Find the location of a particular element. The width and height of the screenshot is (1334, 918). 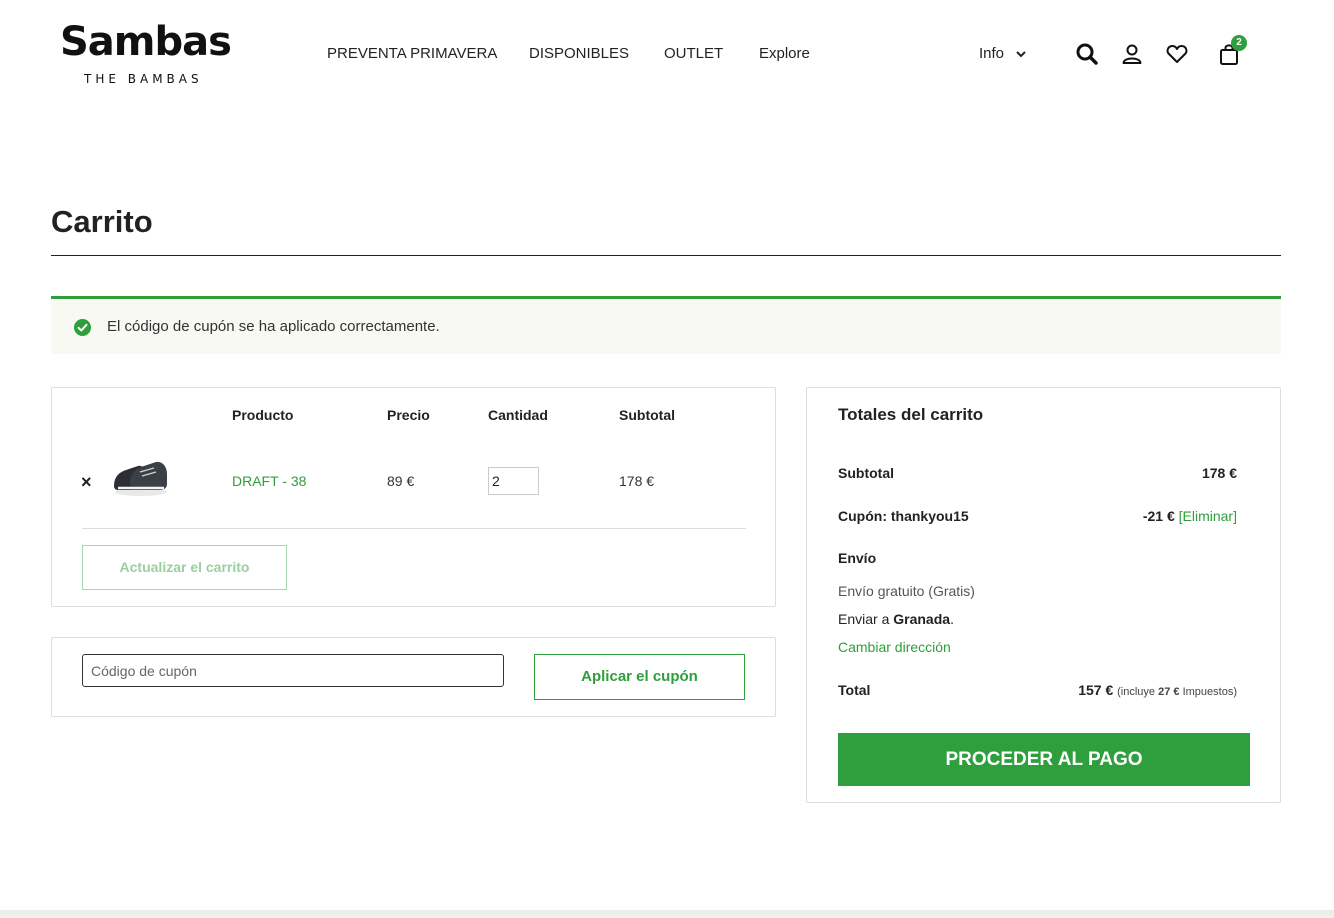

info-dropdown: Info is located at coordinates (1002, 53).